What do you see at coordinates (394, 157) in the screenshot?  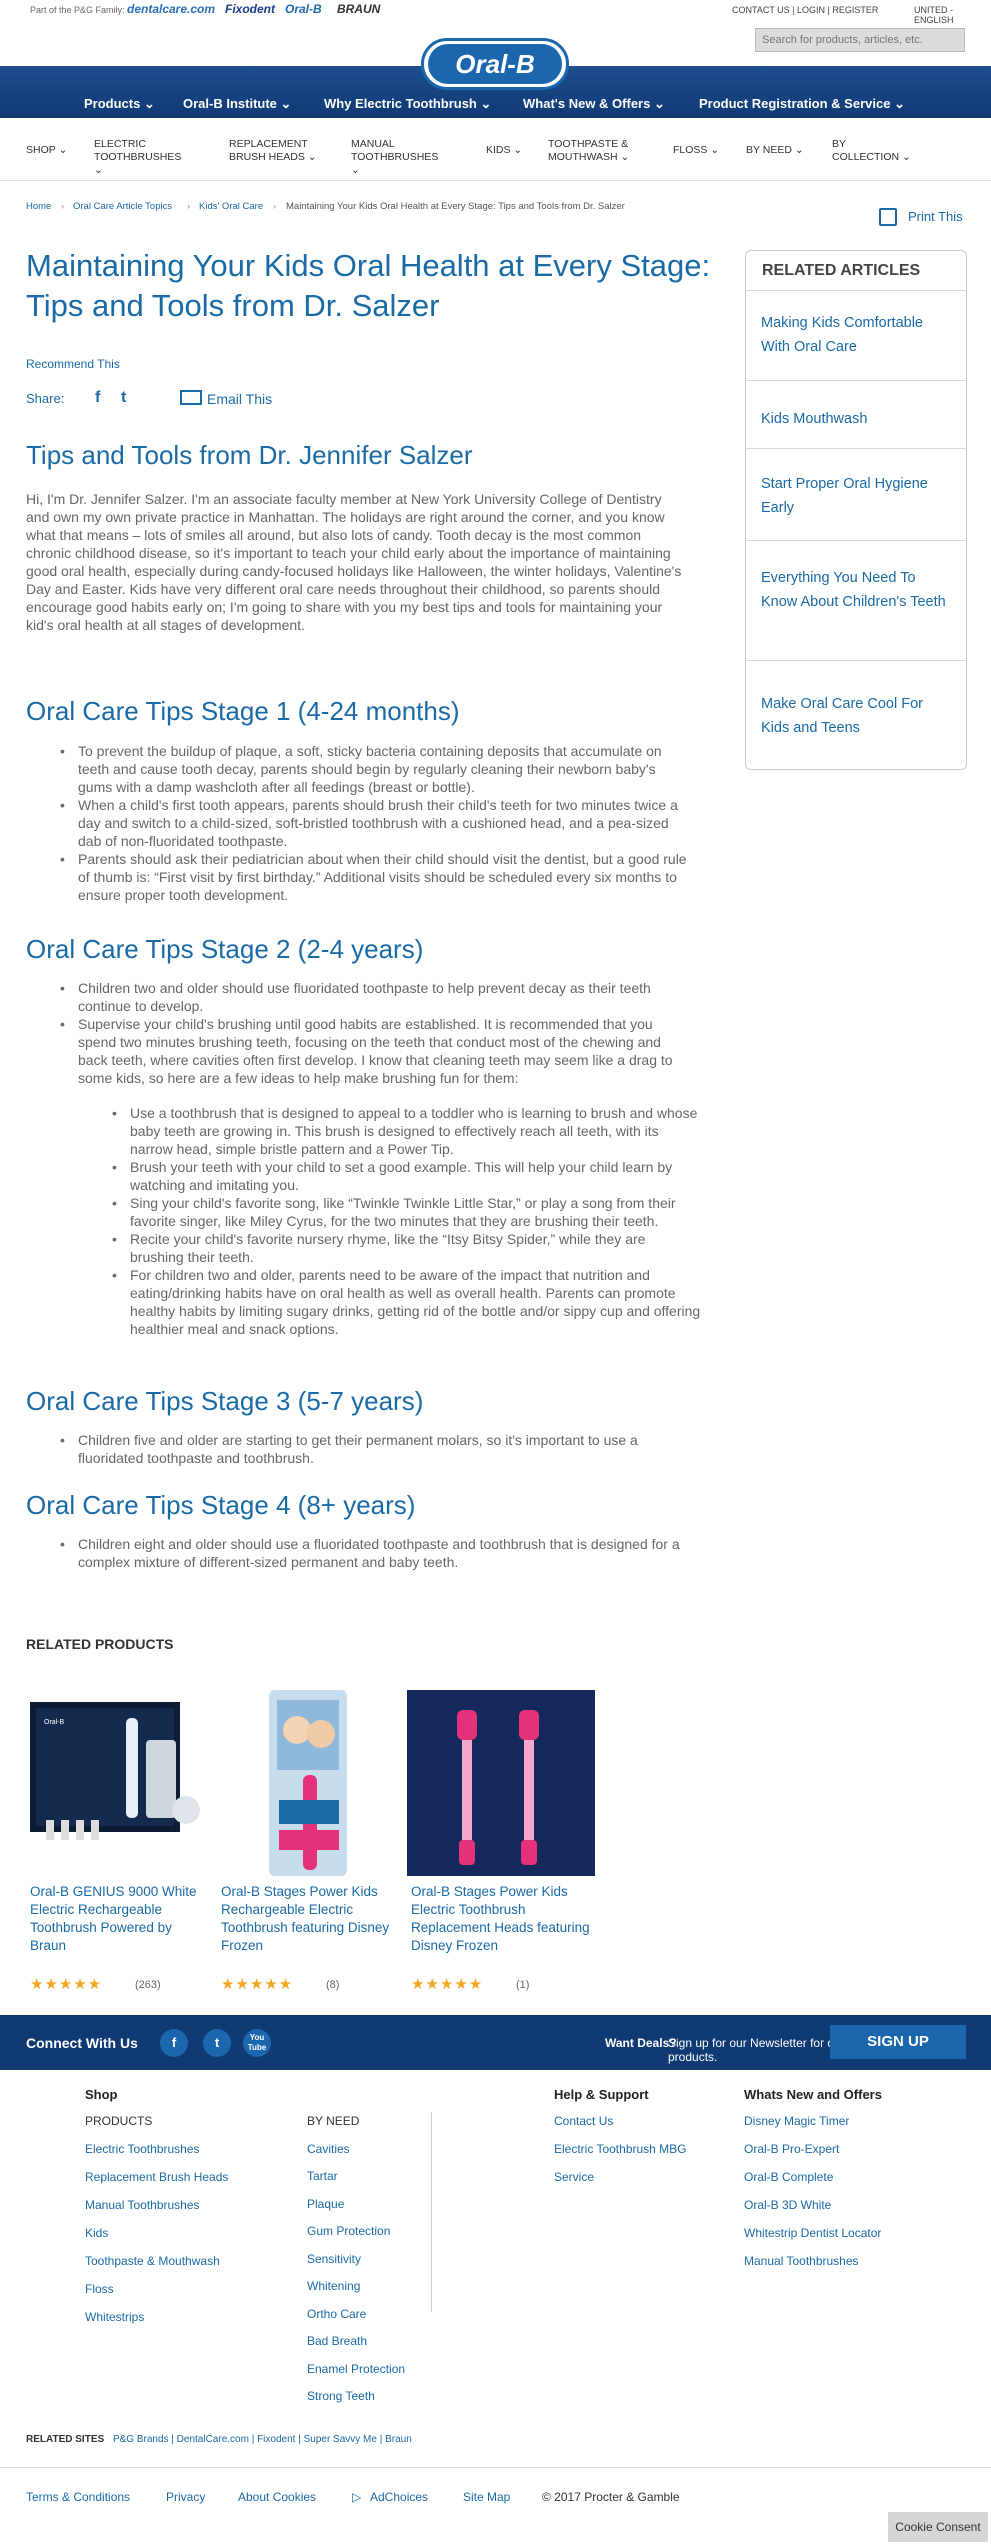 I see `subnav-manual-toothbrushes: MANUAL TOOTHBRUSHES ⌄` at bounding box center [394, 157].